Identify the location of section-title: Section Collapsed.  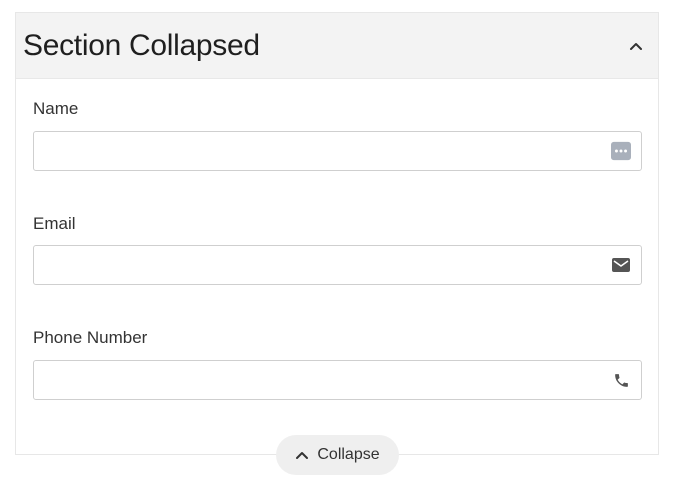
(141, 45).